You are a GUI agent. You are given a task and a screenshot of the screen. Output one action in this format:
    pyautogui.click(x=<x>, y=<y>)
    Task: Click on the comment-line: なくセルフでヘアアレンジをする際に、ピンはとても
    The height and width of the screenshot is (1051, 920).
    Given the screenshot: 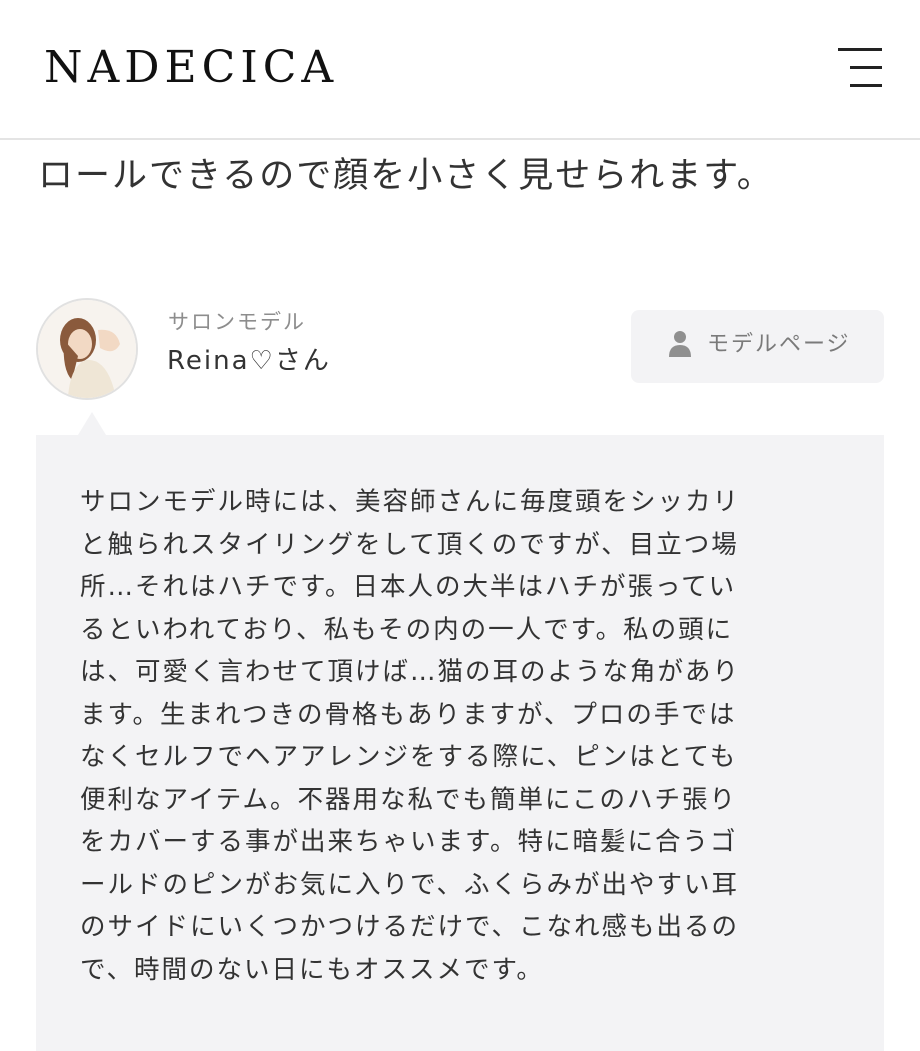 What is the action you would take?
    pyautogui.click(x=409, y=757)
    